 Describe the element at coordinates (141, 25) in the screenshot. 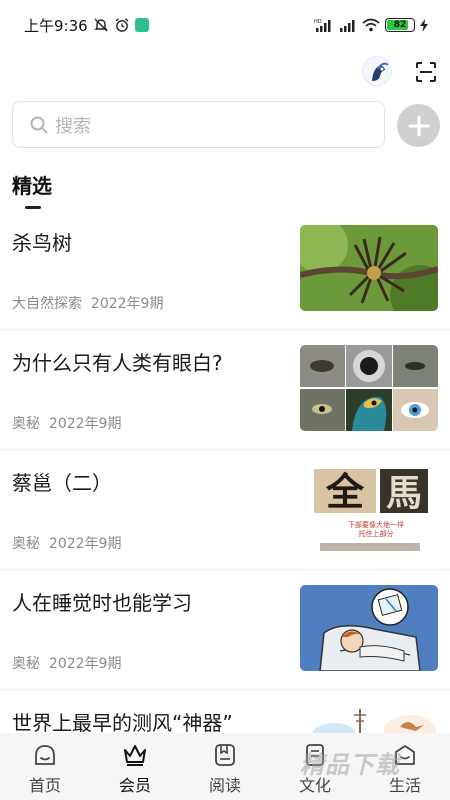

I see `app-notification-icon` at that location.